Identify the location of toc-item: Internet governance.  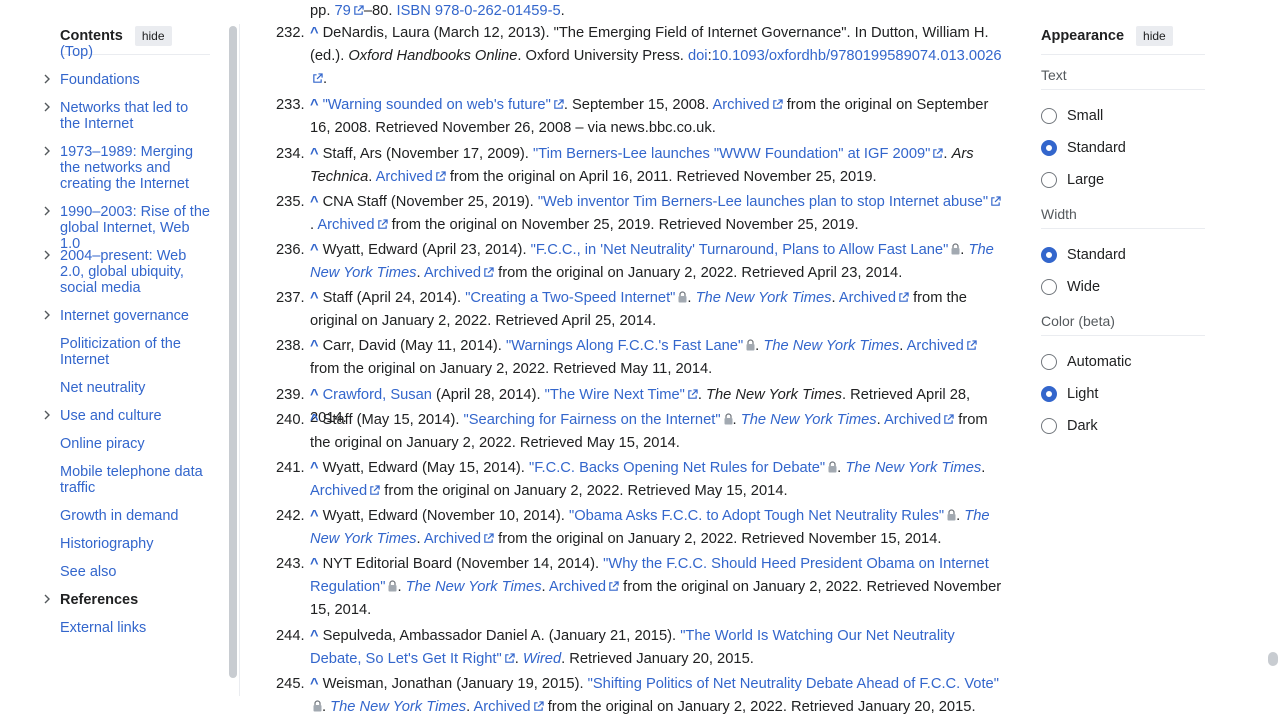
(127, 316).